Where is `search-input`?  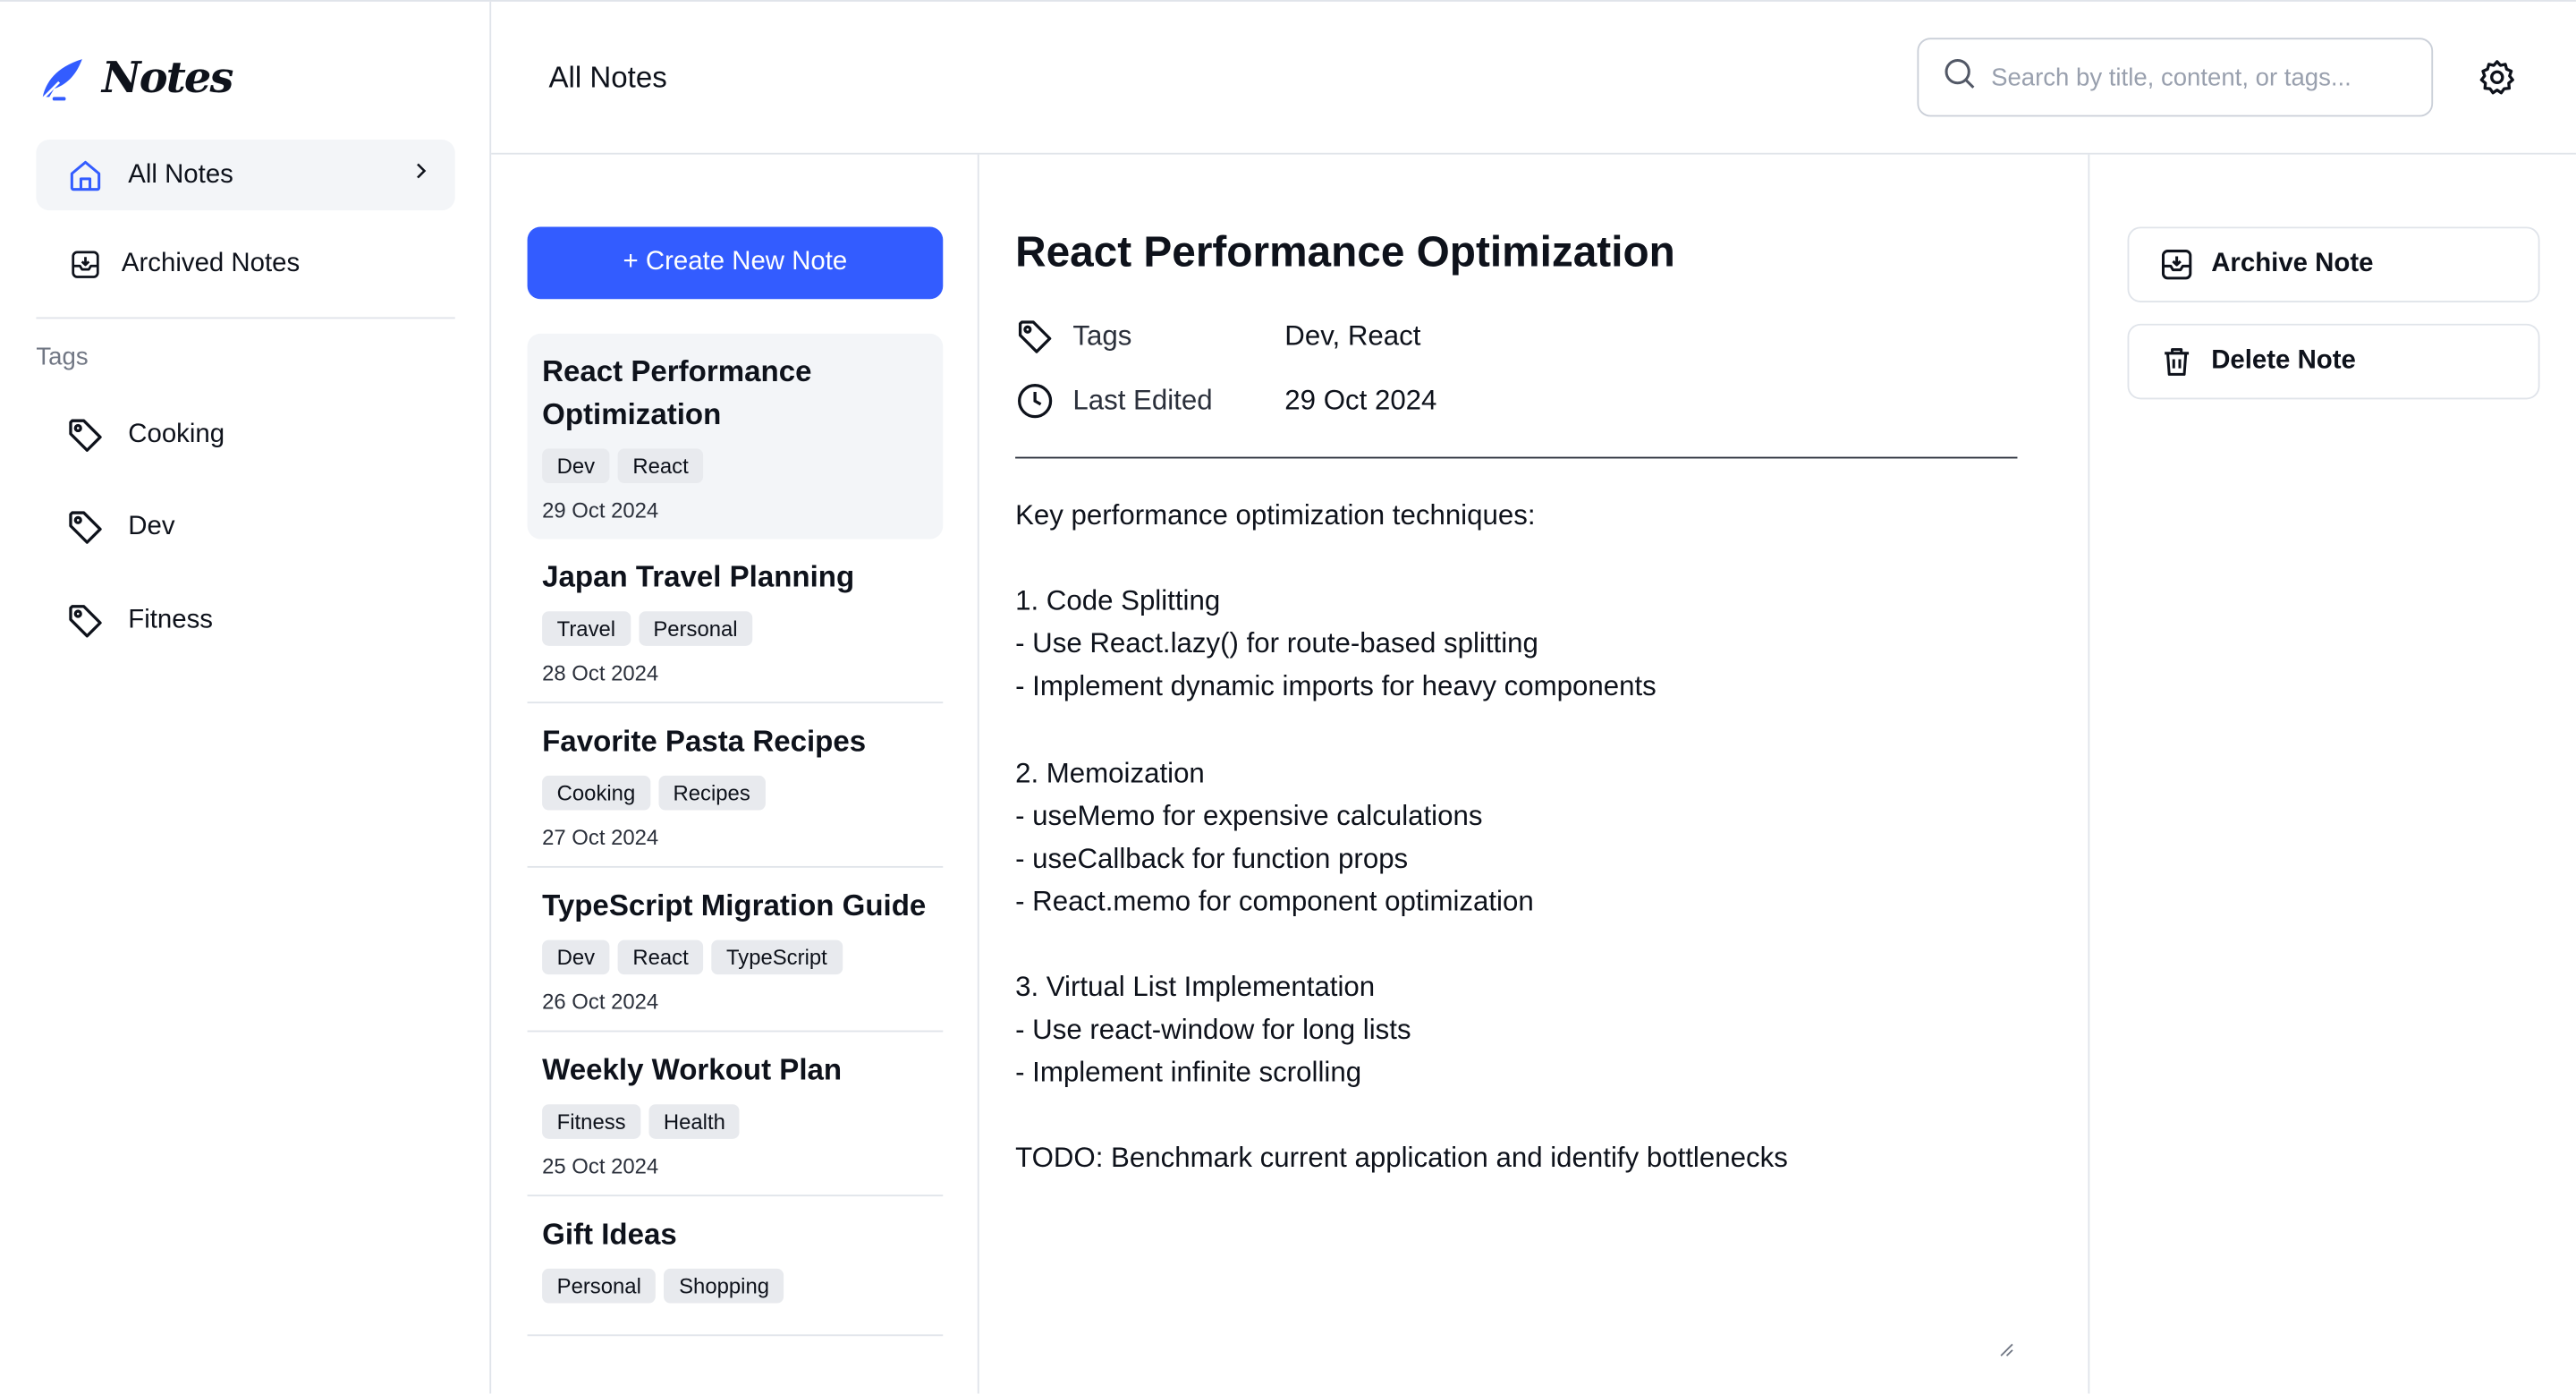 search-input is located at coordinates (2205, 77).